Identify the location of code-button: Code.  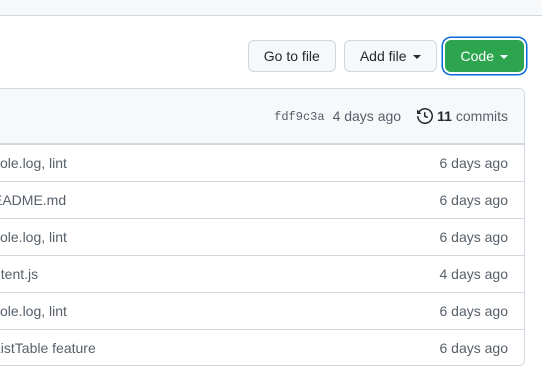
(484, 56).